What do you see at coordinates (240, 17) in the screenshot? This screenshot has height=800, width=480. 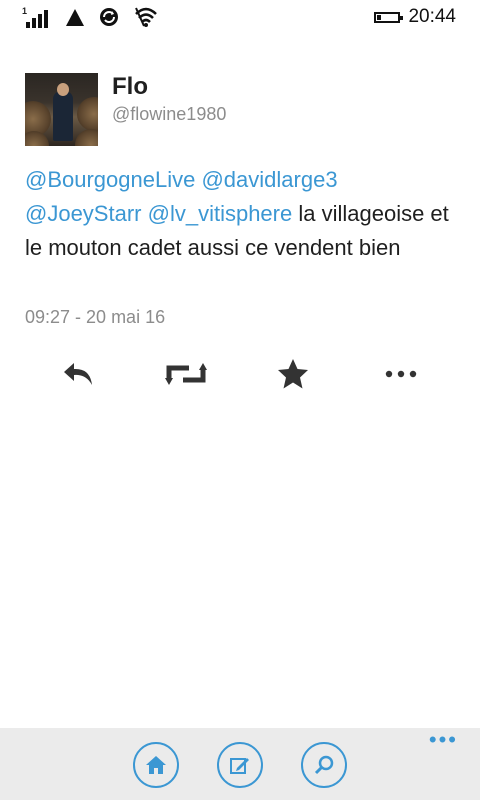 I see `status-bar: 1 20:44` at bounding box center [240, 17].